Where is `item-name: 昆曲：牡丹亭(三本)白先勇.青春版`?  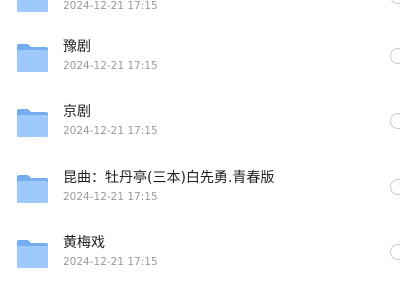 item-name: 昆曲：牡丹亭(三本)白先勇.青春版 is located at coordinates (169, 178).